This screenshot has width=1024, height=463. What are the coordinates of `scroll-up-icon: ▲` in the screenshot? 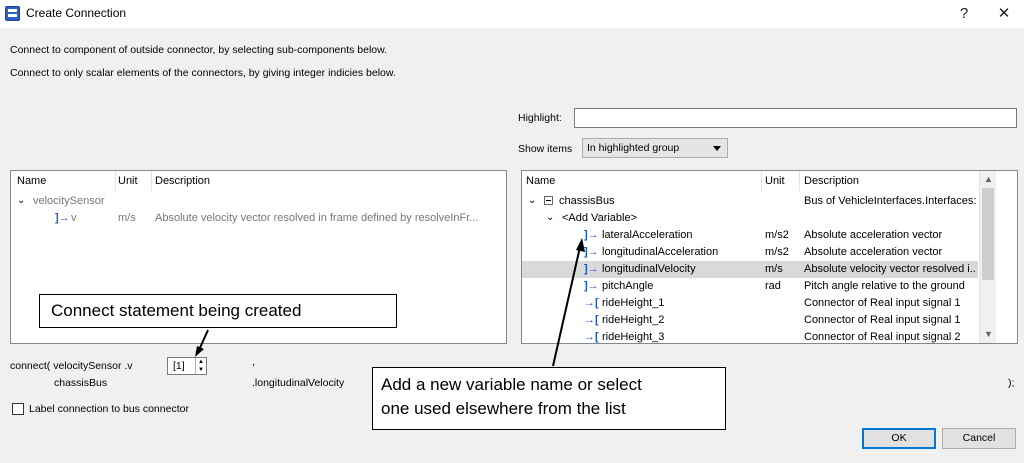 It's located at (988, 179).